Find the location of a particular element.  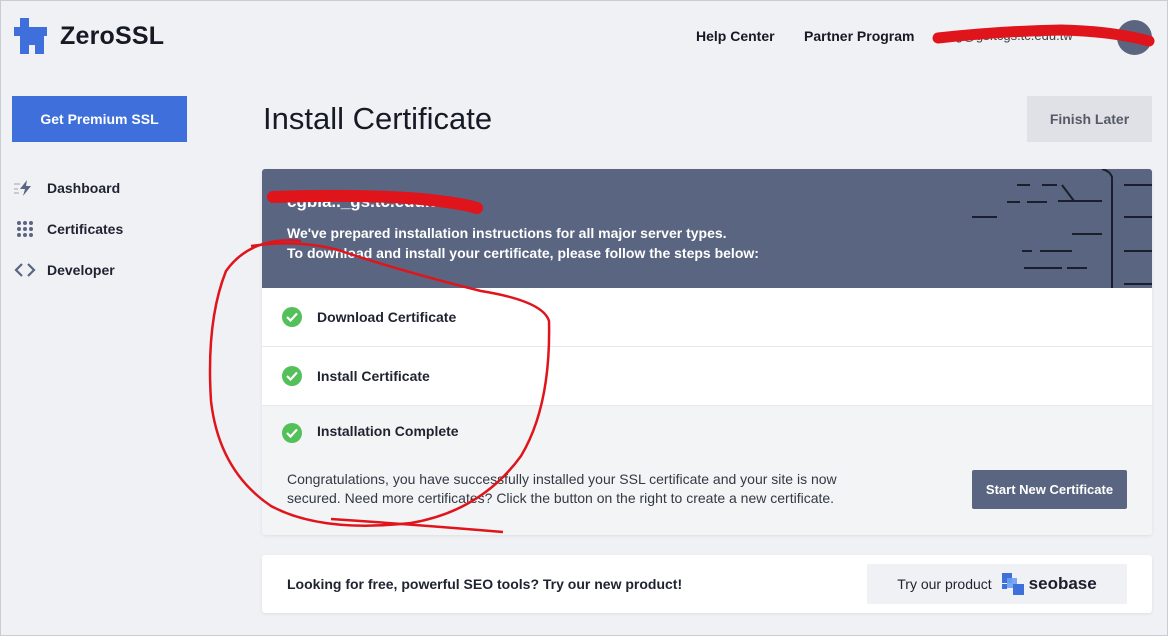

sidebar-item-certificates: Certificates is located at coordinates (68, 229).